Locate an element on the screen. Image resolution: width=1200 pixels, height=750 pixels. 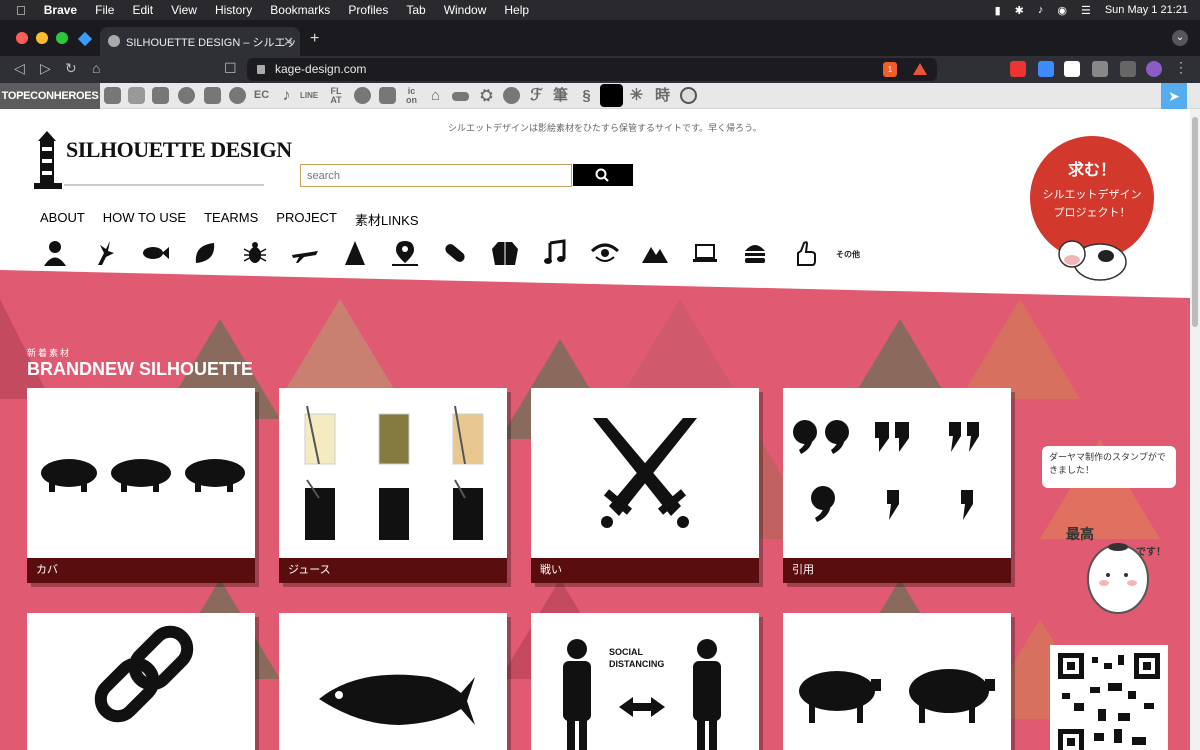
minimize-window-button is located at coordinates (42, 38).